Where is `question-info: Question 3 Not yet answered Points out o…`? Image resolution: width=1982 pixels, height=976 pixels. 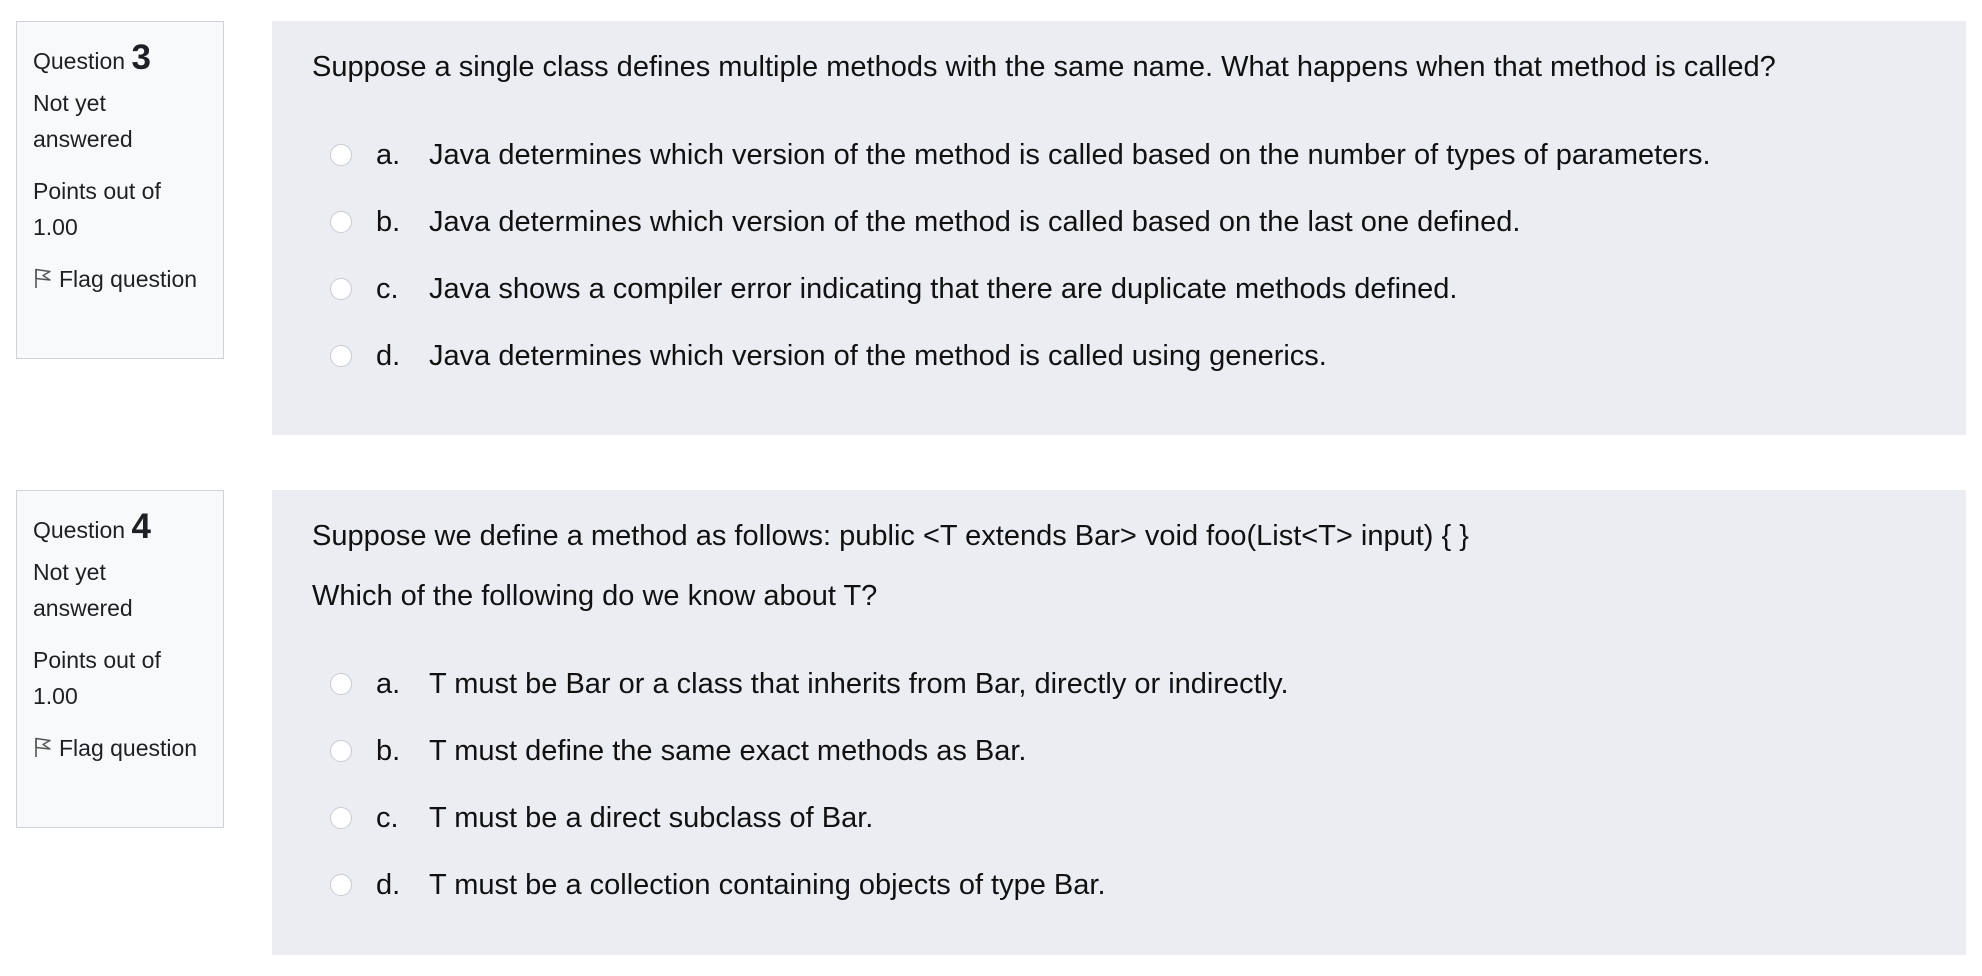
question-info: Question 3 Not yet answered Points out o… is located at coordinates (120, 190).